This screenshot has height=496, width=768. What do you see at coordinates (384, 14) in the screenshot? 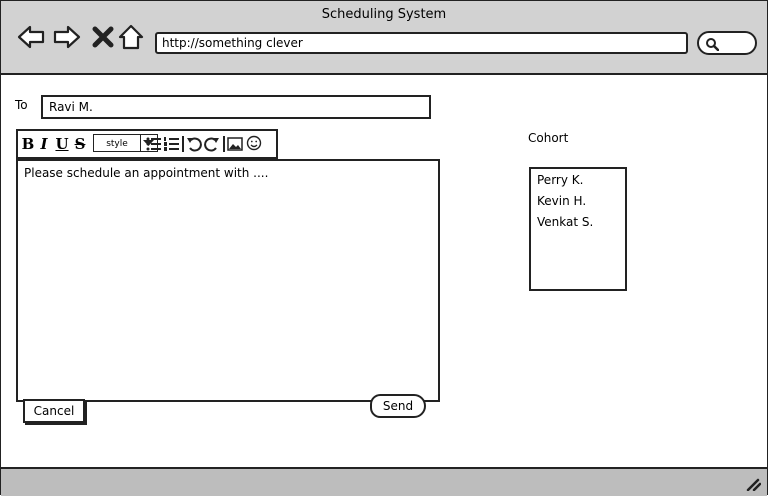
I see `window-title: Scheduling System` at bounding box center [384, 14].